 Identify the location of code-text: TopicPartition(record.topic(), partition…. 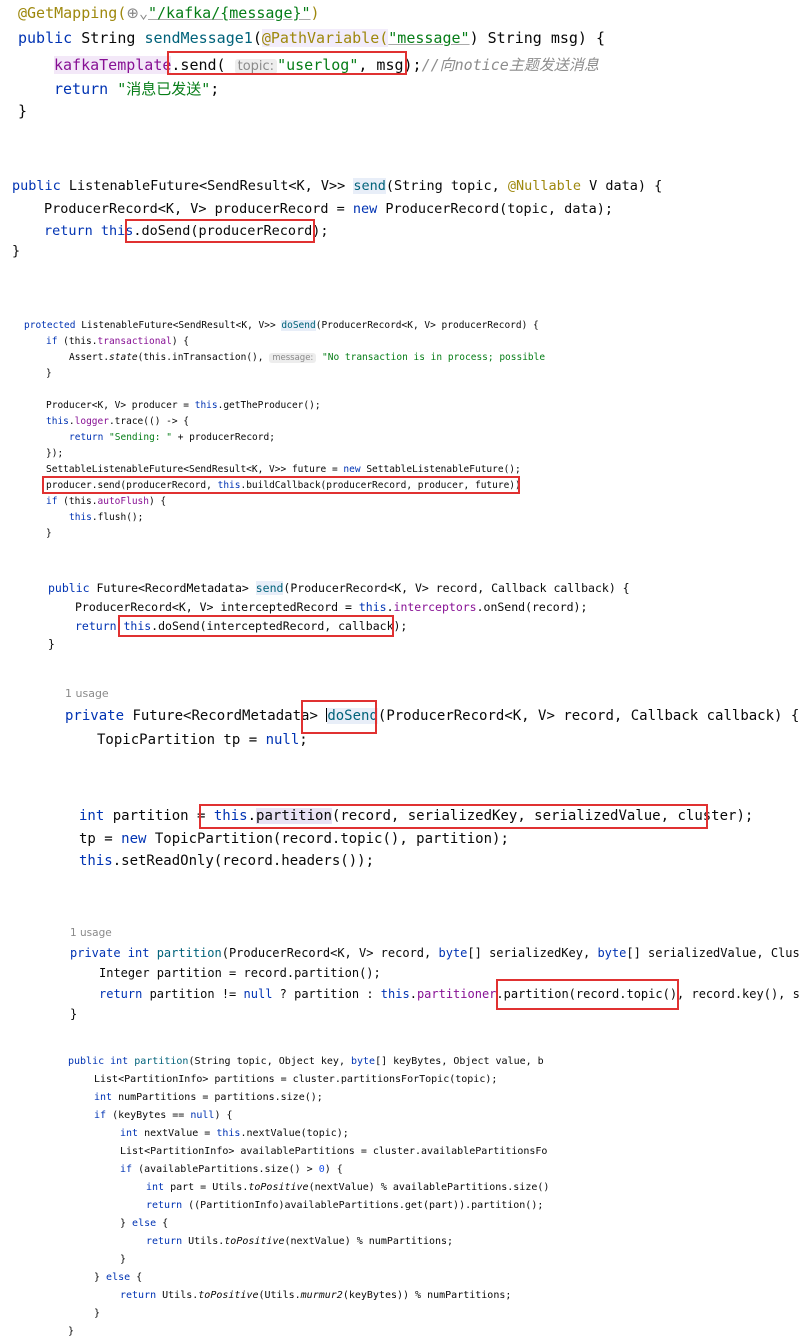
(327, 839).